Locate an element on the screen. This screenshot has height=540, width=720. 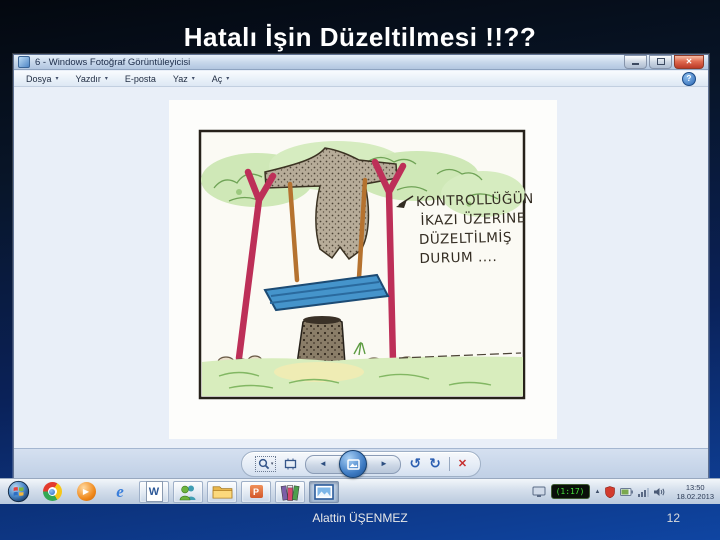
magnifier-icon is located at coordinates (264, 464).